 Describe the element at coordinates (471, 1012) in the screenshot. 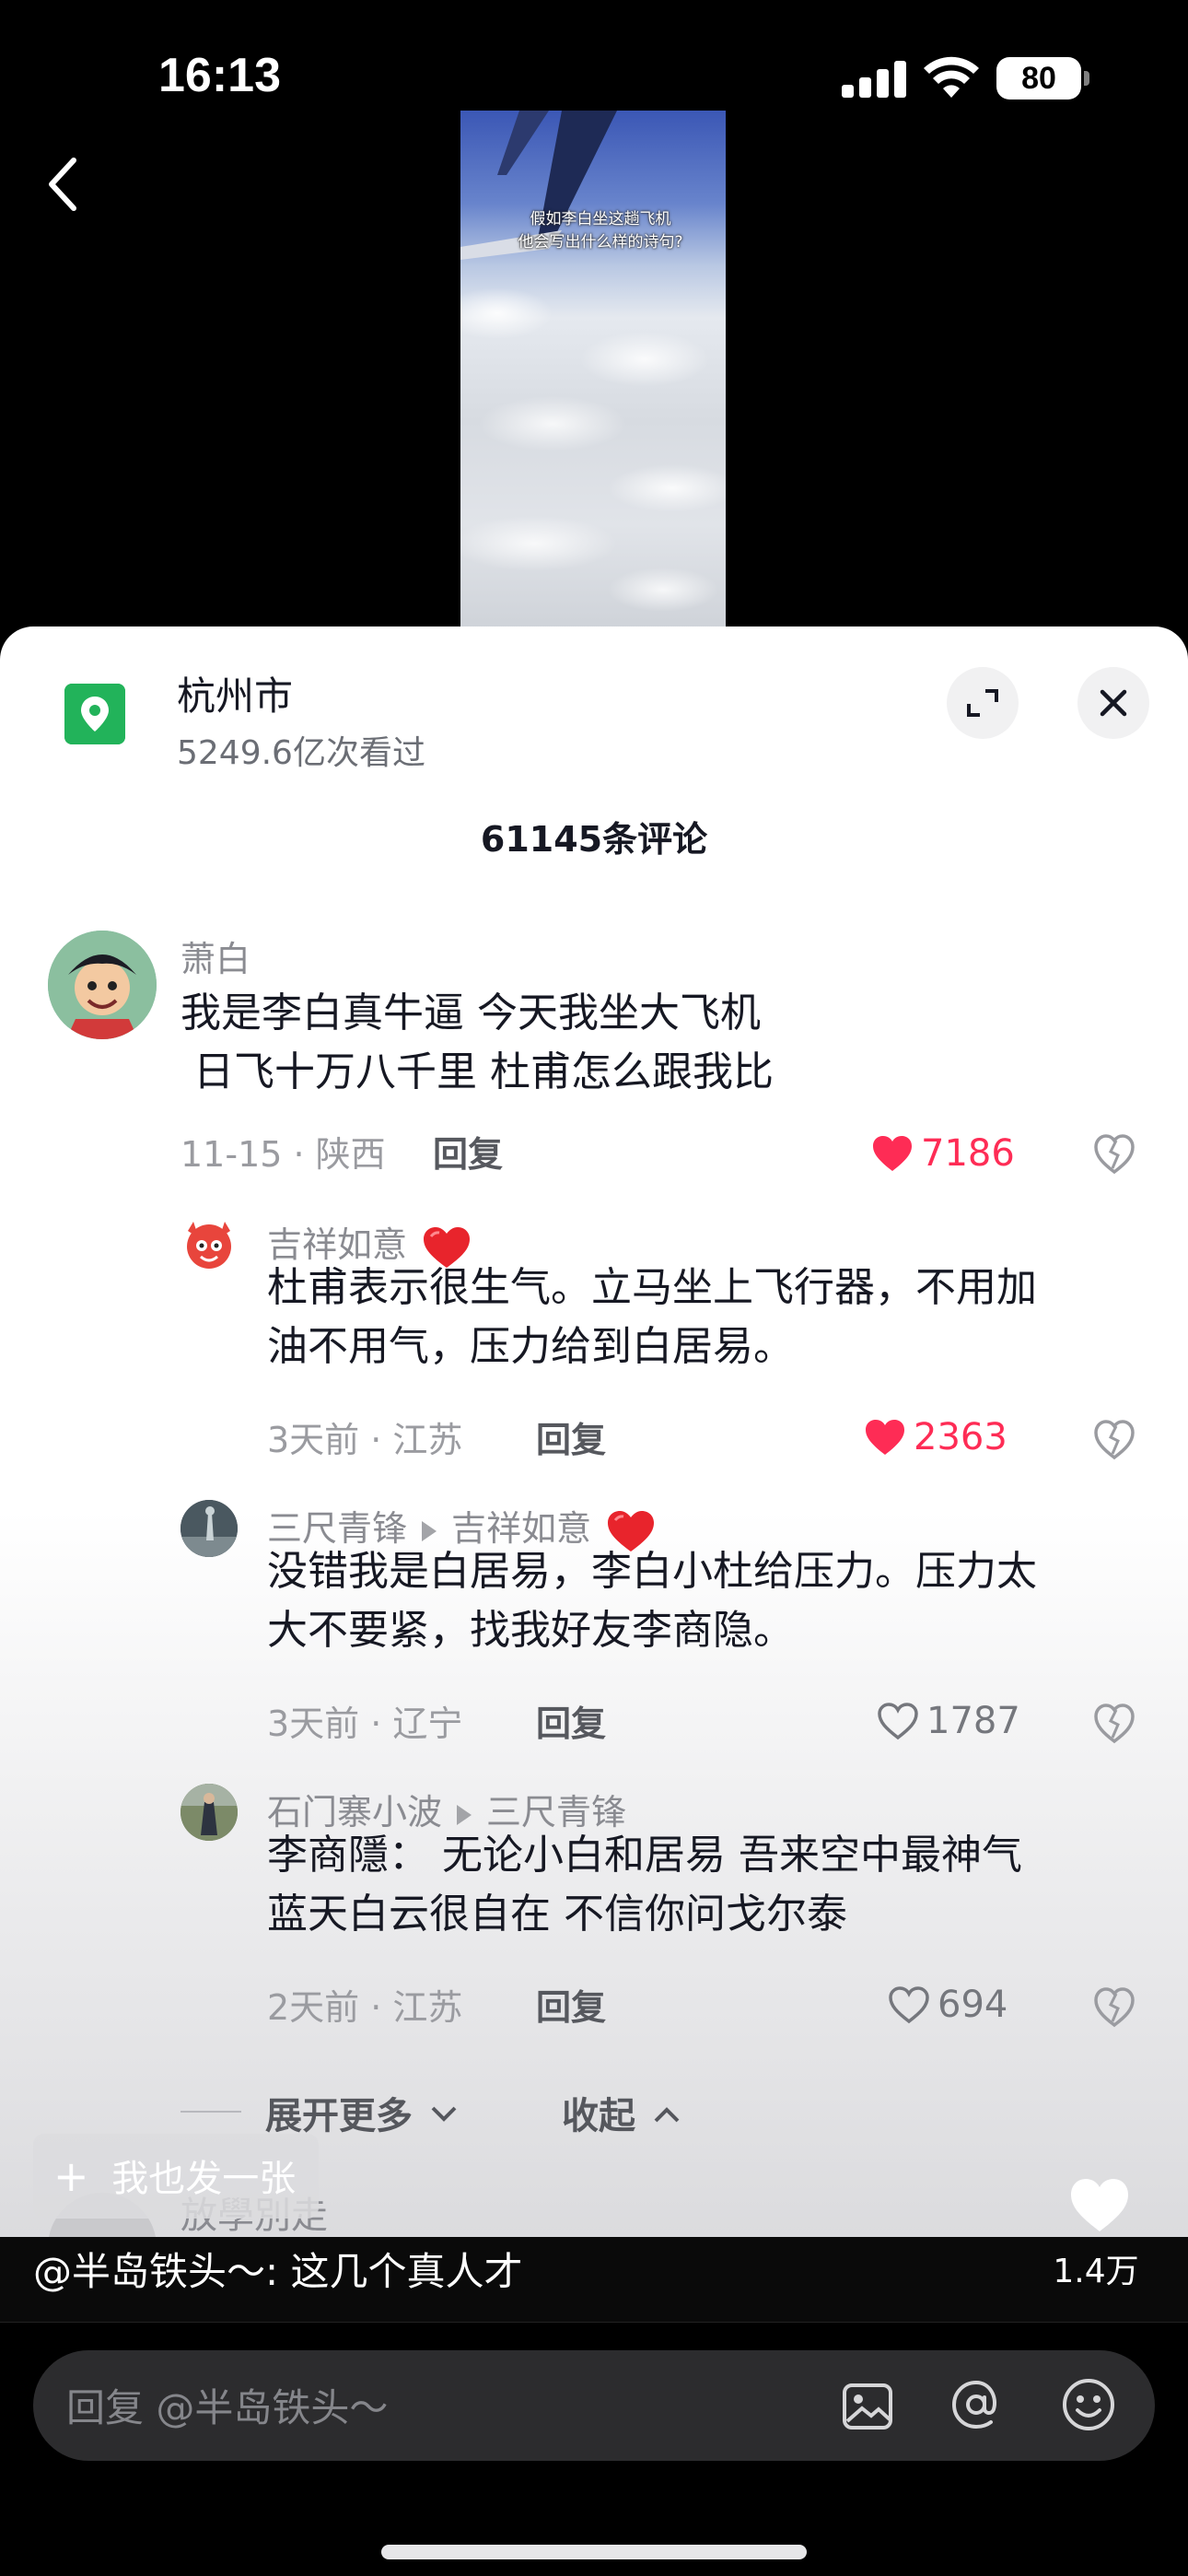

I see `comment-text-line: 我是李白真牛逼 今天我坐大飞机` at that location.